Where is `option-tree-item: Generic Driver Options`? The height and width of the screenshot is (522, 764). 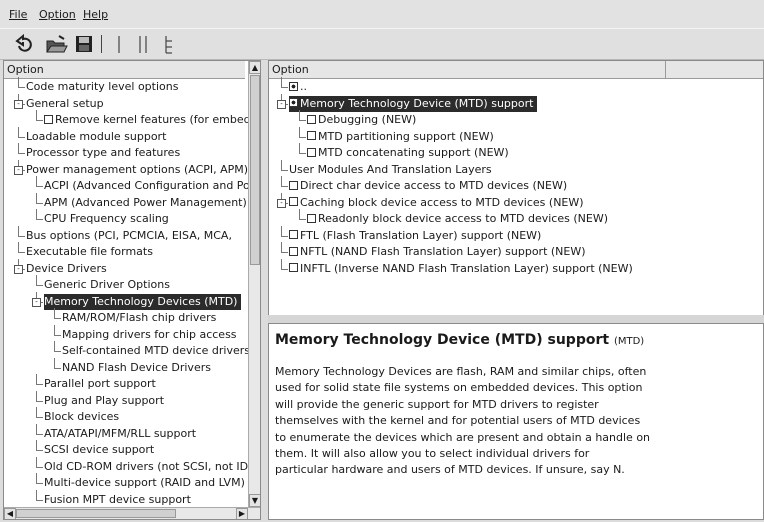 option-tree-item: Generic Driver Options is located at coordinates (107, 285).